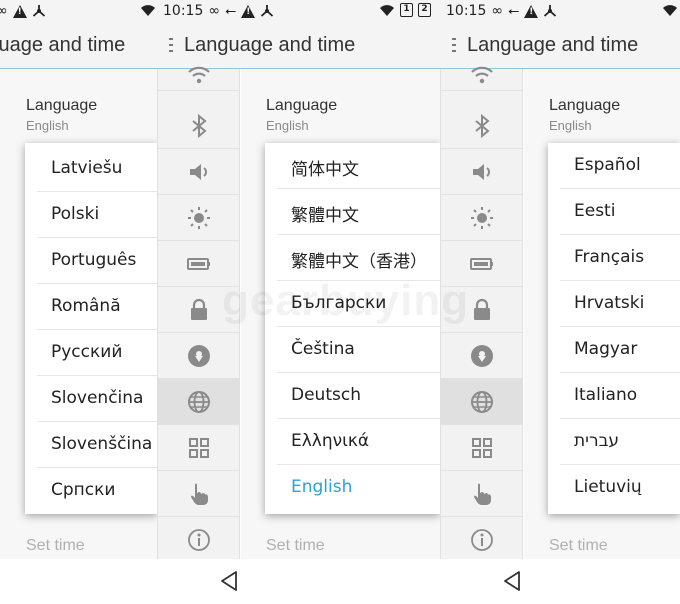 The height and width of the screenshot is (604, 680). What do you see at coordinates (406, 10) in the screenshot?
I see `sim1-icon: 1` at bounding box center [406, 10].